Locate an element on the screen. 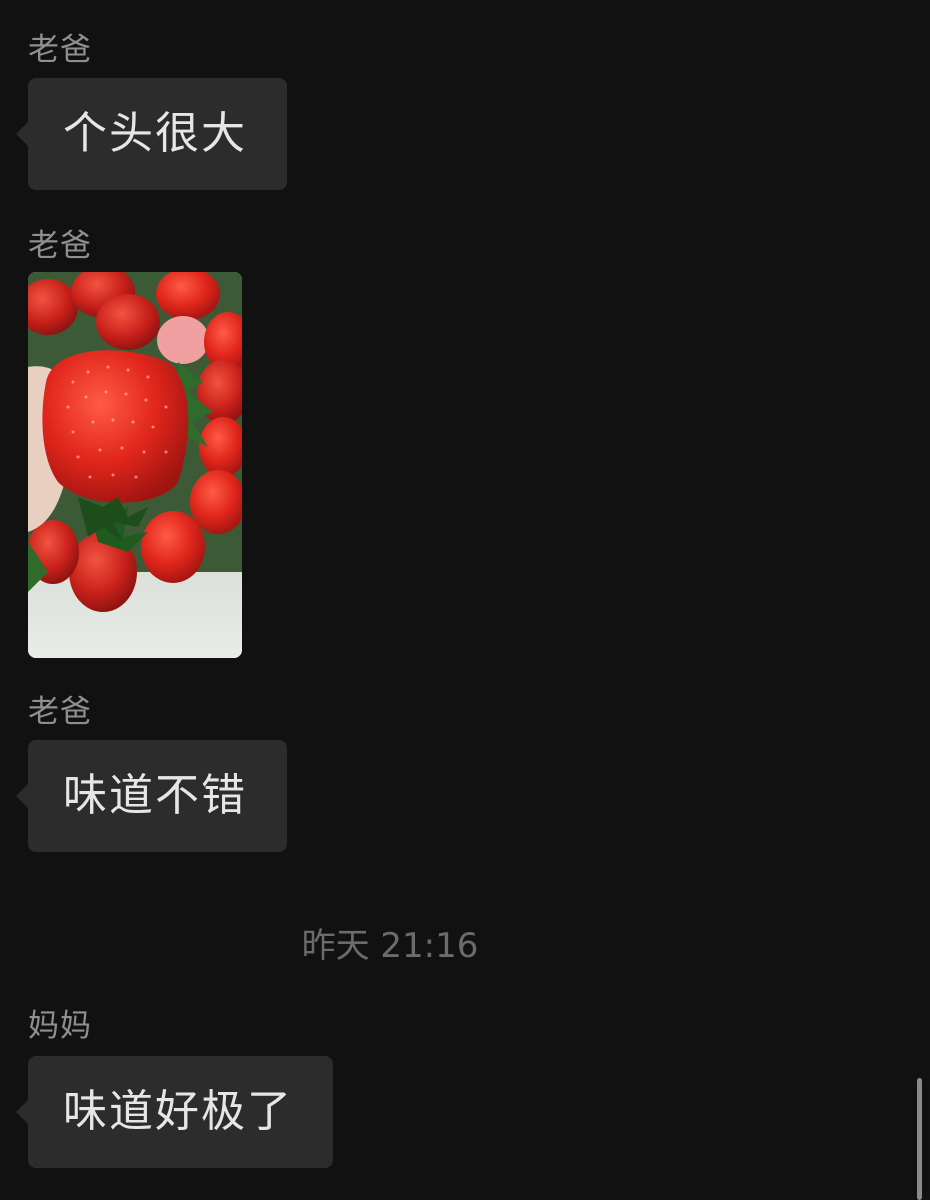 This screenshot has height=1200, width=930. message-bubble: 个头很大 is located at coordinates (151, 134).